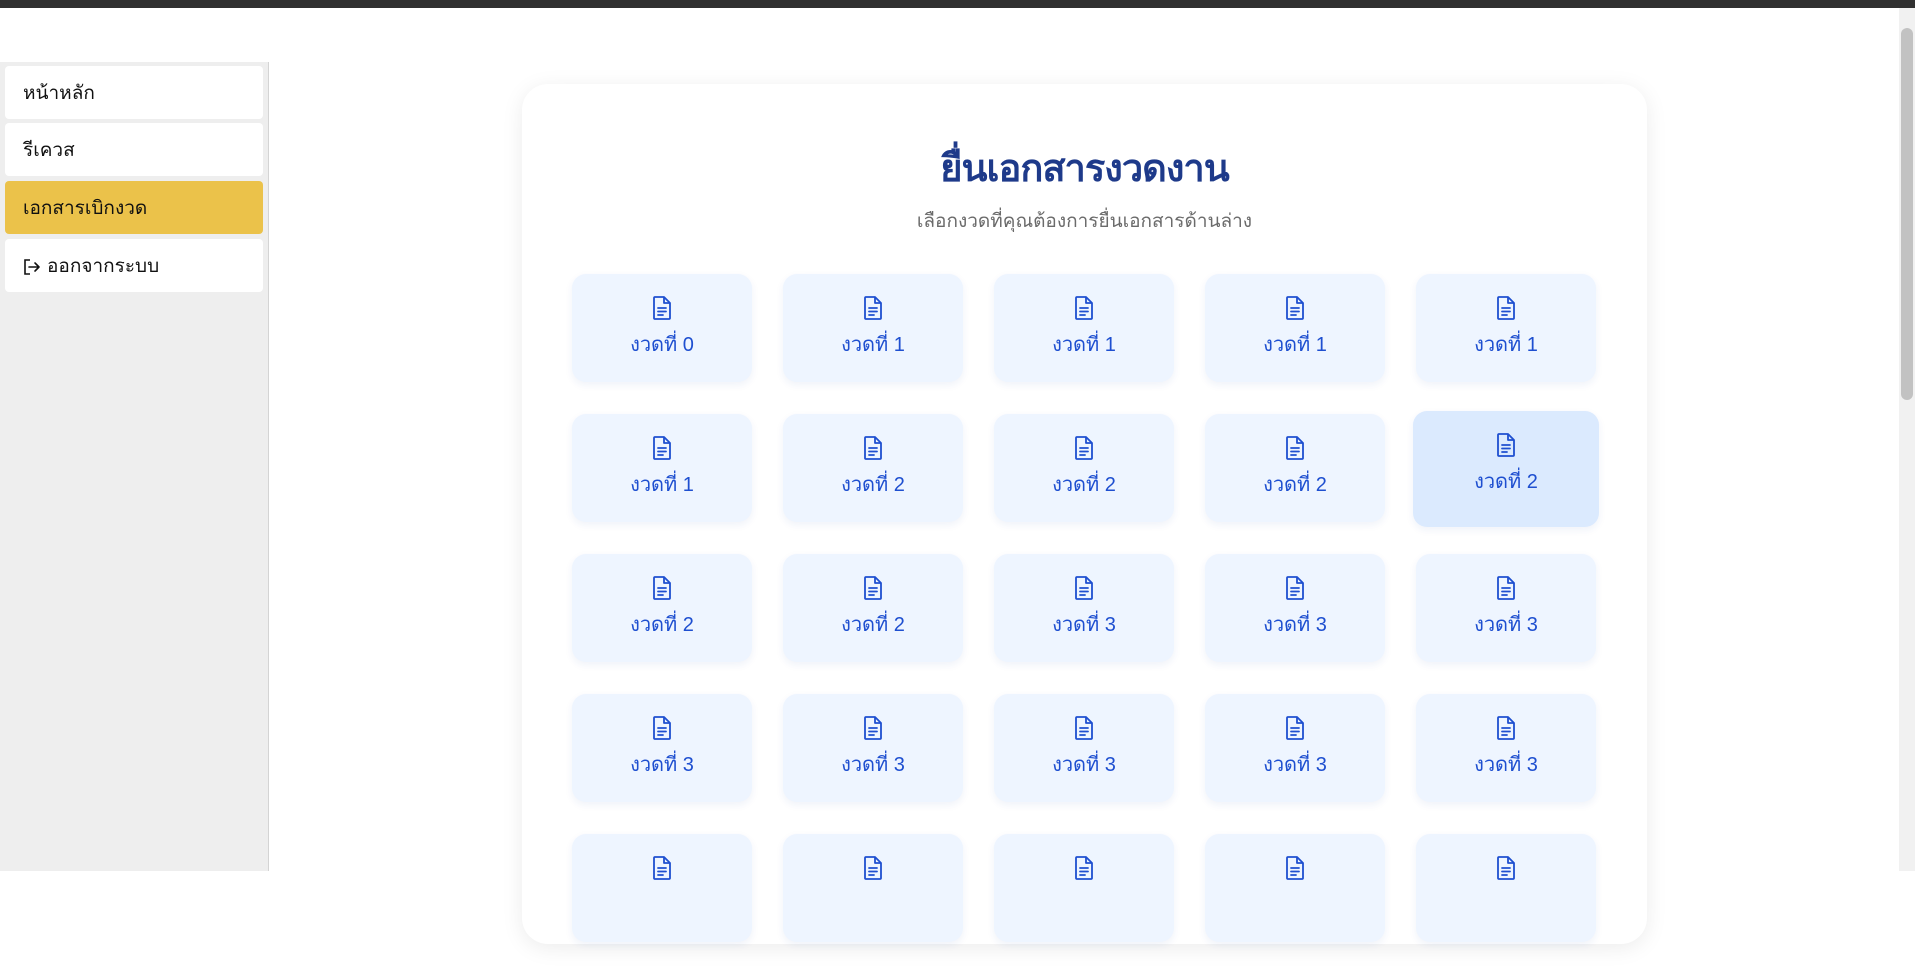  What do you see at coordinates (1907, 439) in the screenshot?
I see `scrollbar-track` at bounding box center [1907, 439].